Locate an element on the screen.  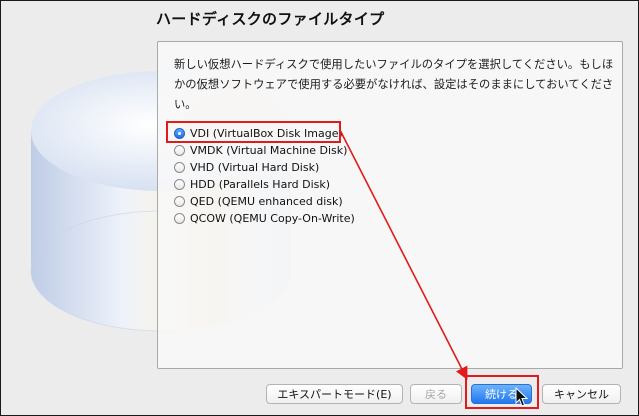
radio-option-qcow: QCOW (QEMU Copy-On-Write) is located at coordinates (264, 218).